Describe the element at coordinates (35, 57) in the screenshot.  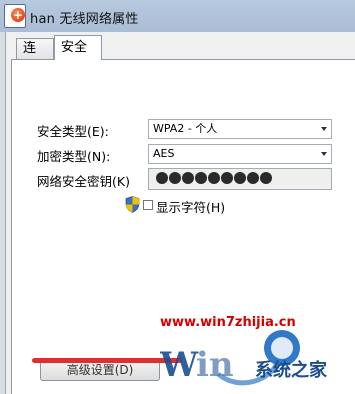
I see `tab-connection: 连接` at that location.